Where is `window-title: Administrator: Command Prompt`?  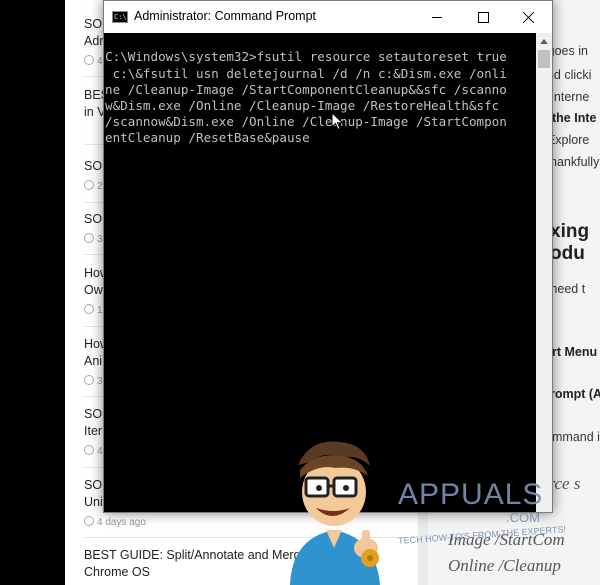 window-title: Administrator: Command Prompt is located at coordinates (225, 16).